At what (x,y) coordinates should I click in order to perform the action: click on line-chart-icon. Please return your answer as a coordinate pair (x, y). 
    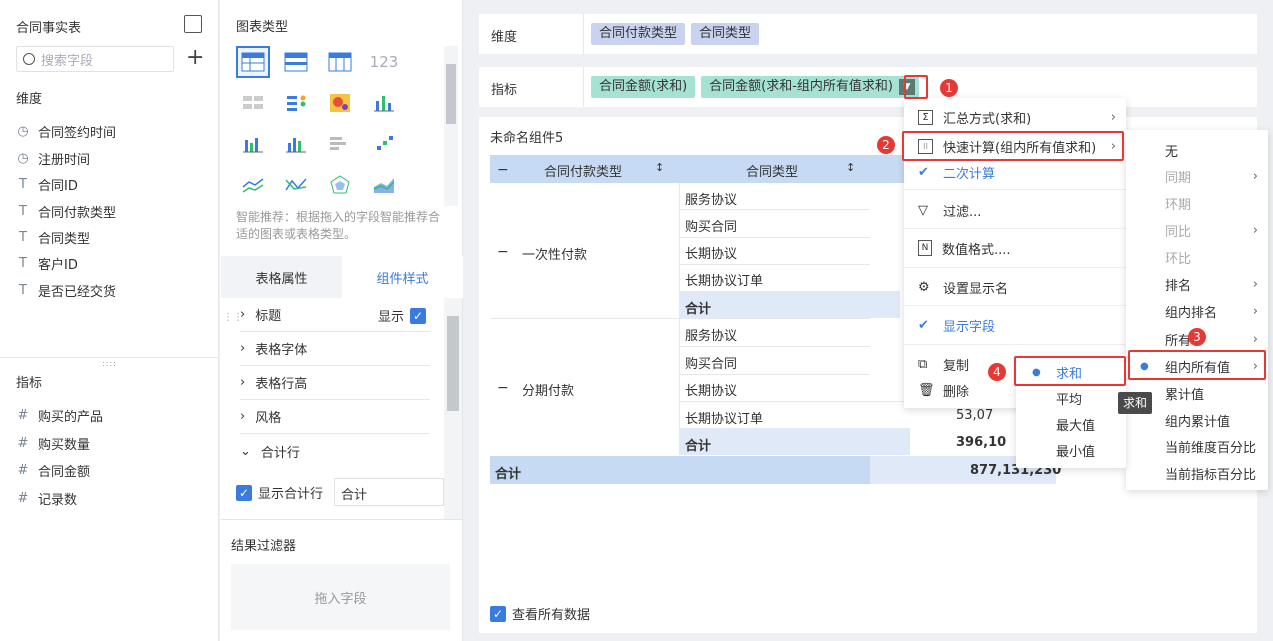
    Looking at the image, I should click on (253, 185).